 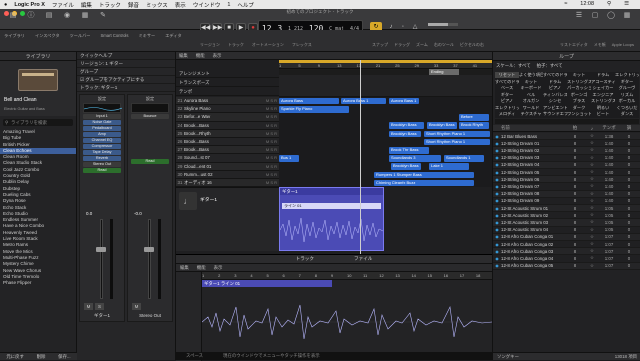 I want to click on region: Chiming Cleanfx Buzz, so click(x=424, y=183).